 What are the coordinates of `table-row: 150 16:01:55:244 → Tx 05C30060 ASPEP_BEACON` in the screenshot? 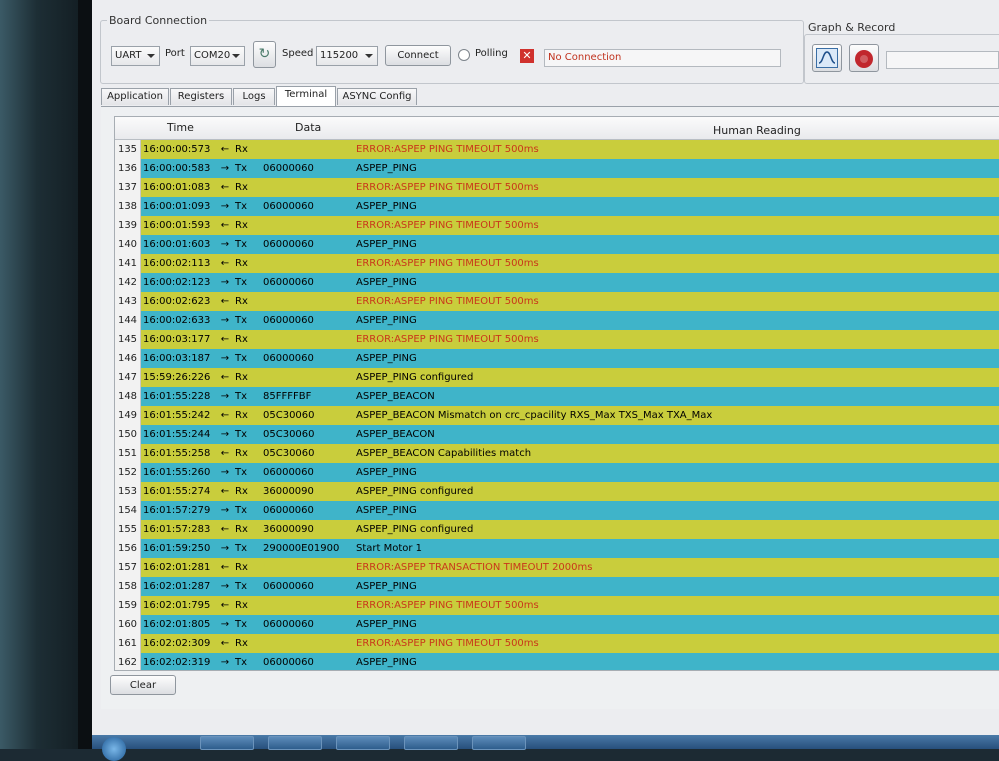 It's located at (557, 434).